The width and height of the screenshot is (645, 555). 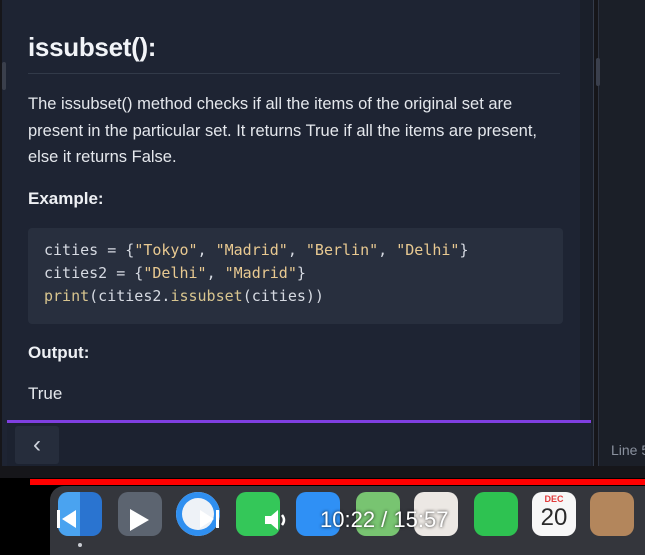 I want to click on skip-forward-icon, so click(x=209, y=519).